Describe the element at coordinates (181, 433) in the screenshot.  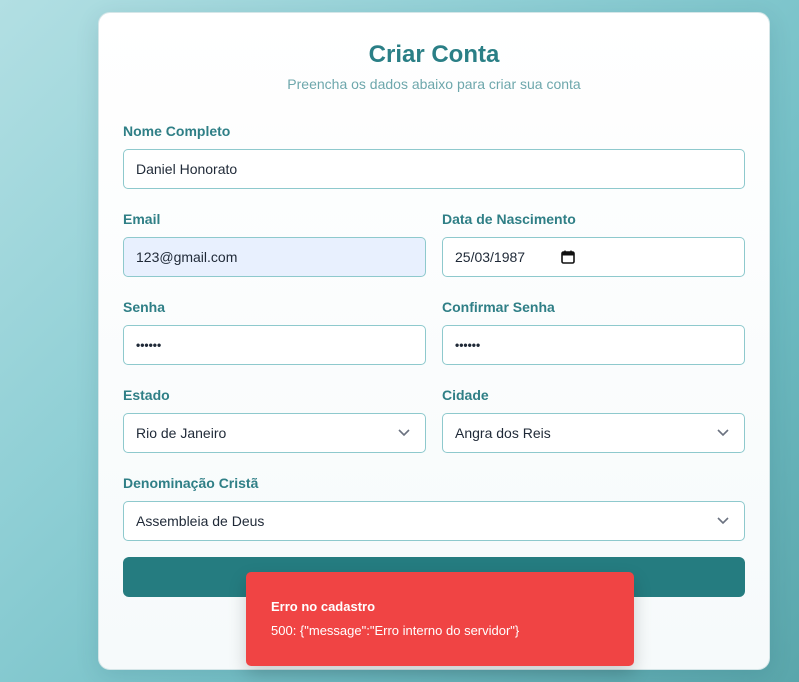
I see `state-selected: Rio de Janeiro` at that location.